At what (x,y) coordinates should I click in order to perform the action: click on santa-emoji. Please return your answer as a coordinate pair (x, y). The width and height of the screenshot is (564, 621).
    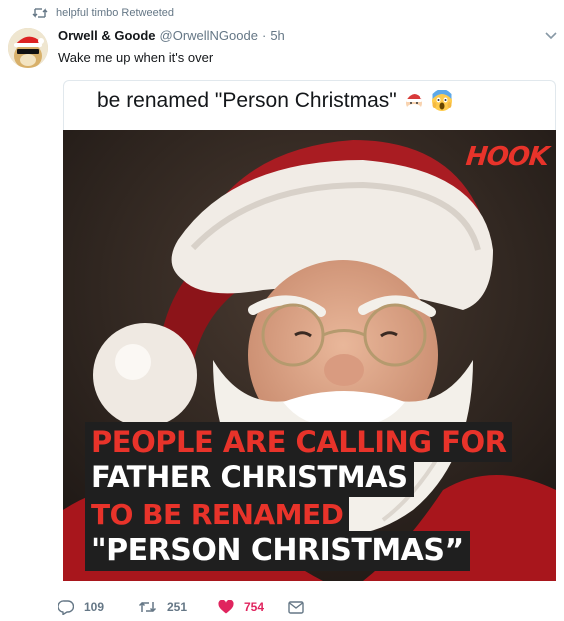
    Looking at the image, I should click on (414, 102).